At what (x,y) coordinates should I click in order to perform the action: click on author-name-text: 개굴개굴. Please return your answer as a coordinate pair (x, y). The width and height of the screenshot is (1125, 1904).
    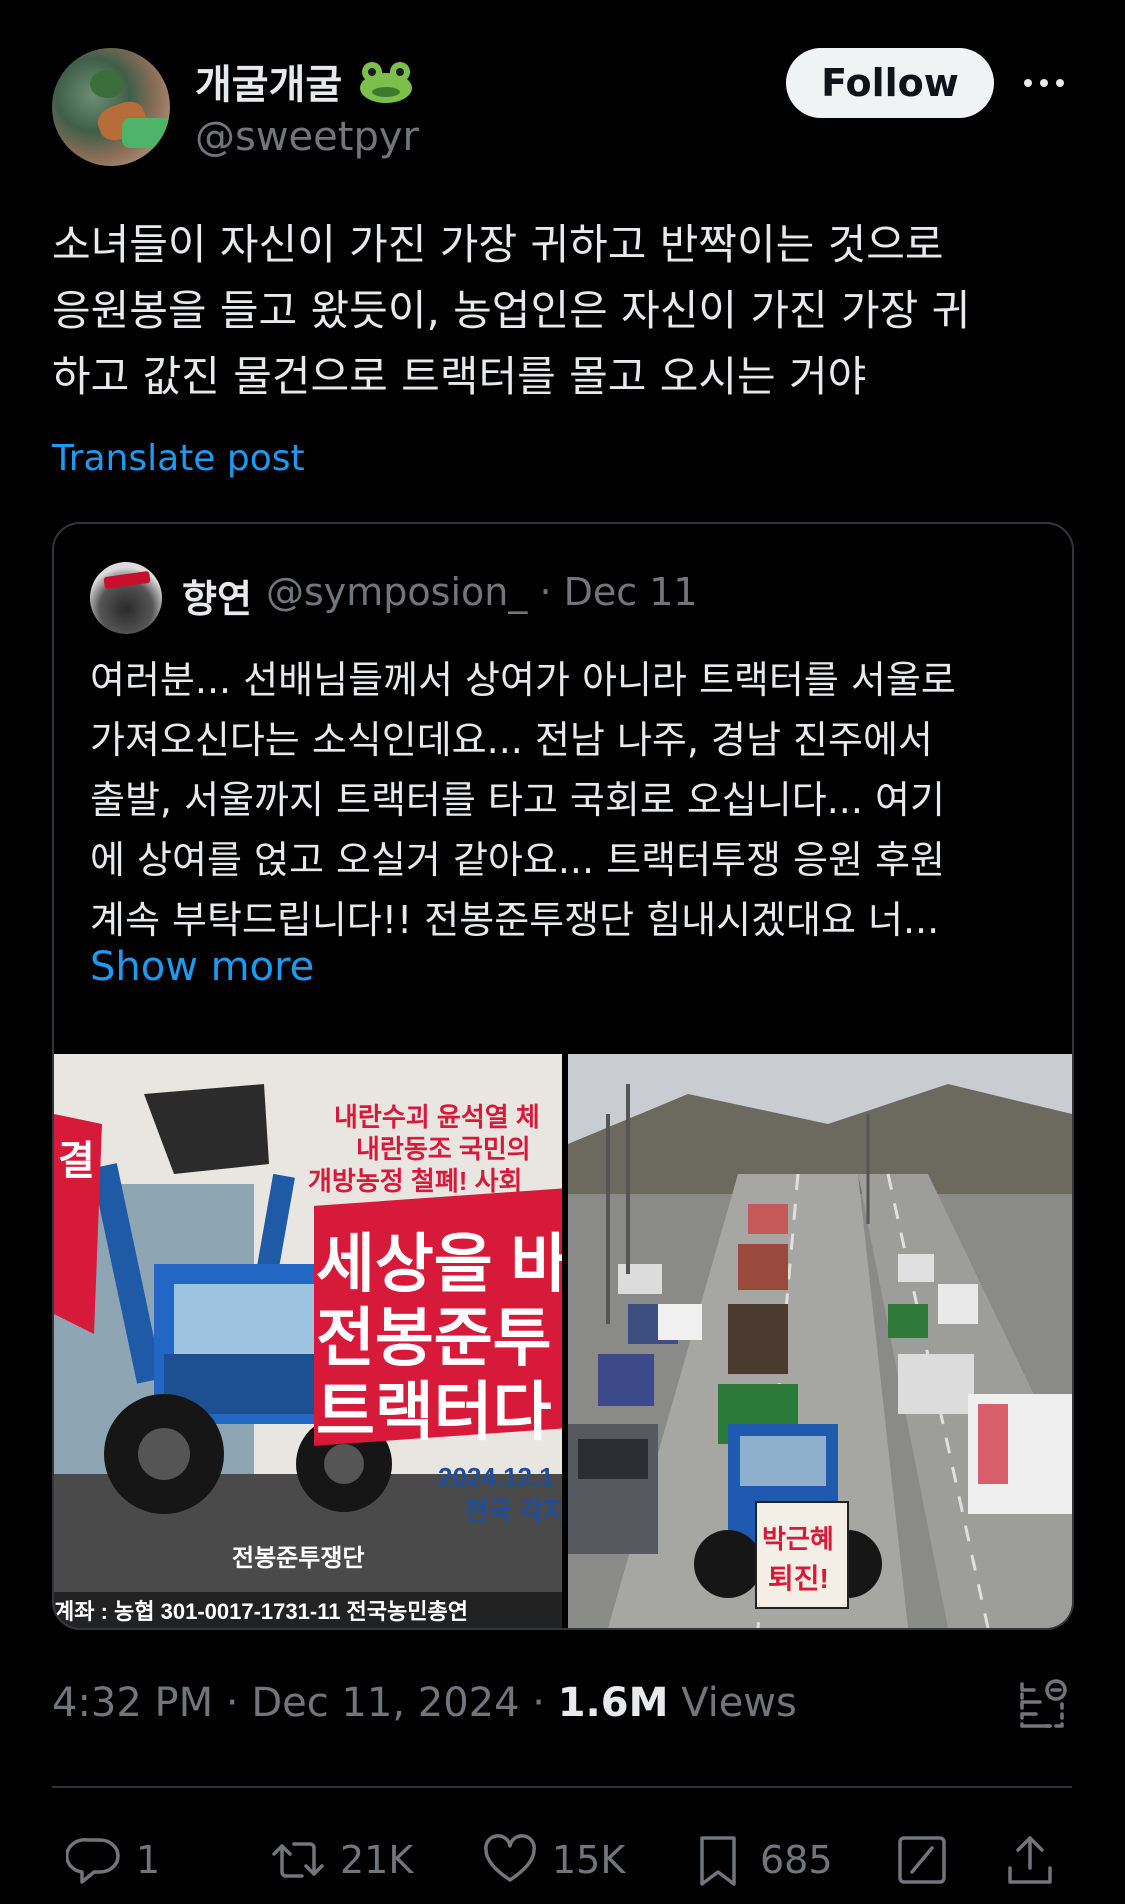
    Looking at the image, I should click on (269, 85).